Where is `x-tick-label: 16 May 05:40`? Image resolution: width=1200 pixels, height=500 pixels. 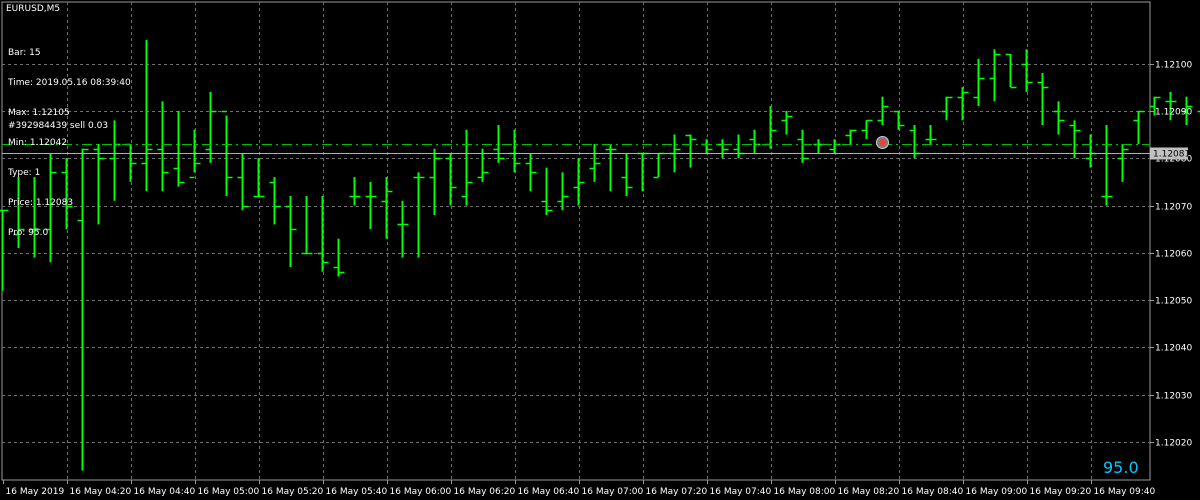 x-tick-label: 16 May 05:40 is located at coordinates (357, 492).